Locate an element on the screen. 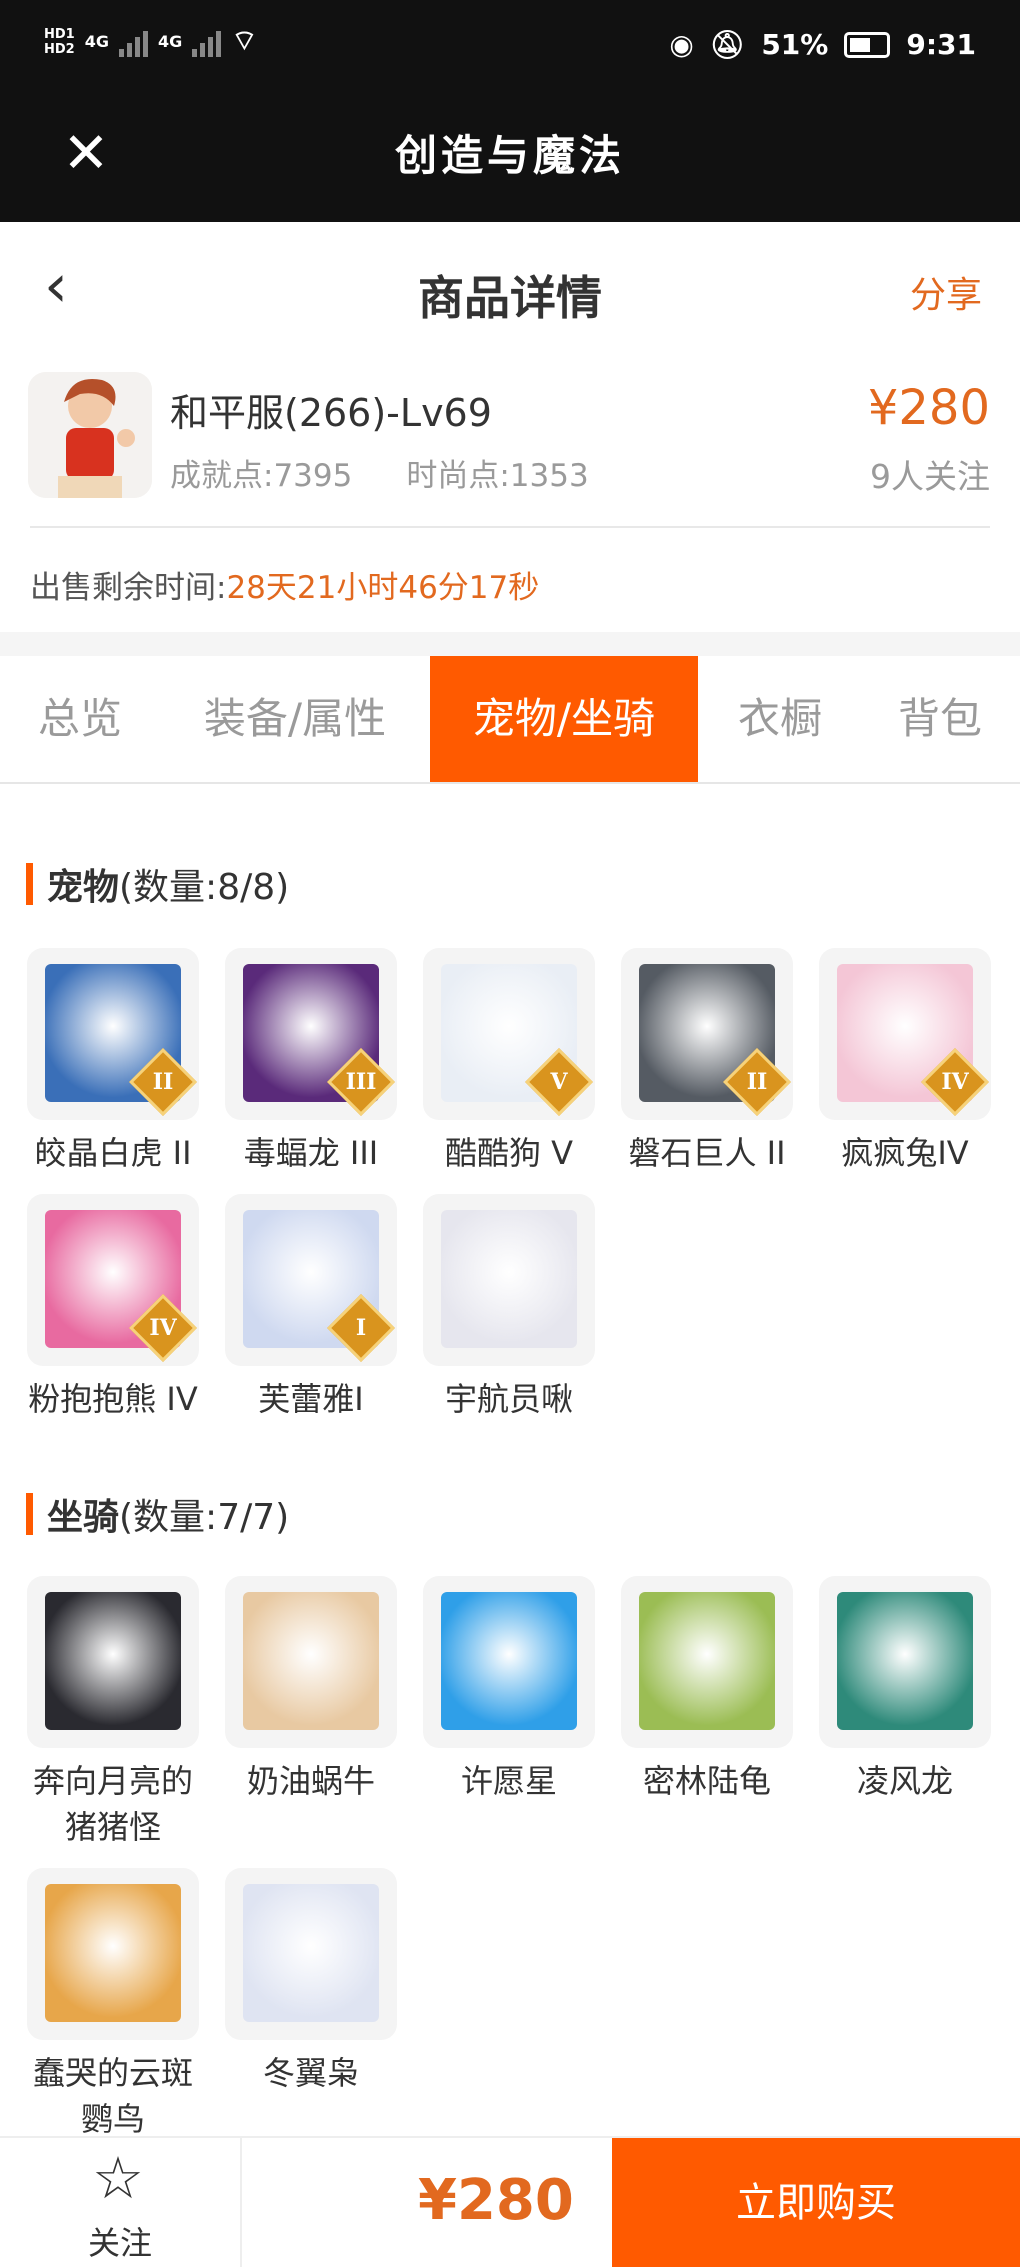 Image resolution: width=1020 pixels, height=2267 pixels. item-name: 宇航员啾 is located at coordinates (508, 1399).